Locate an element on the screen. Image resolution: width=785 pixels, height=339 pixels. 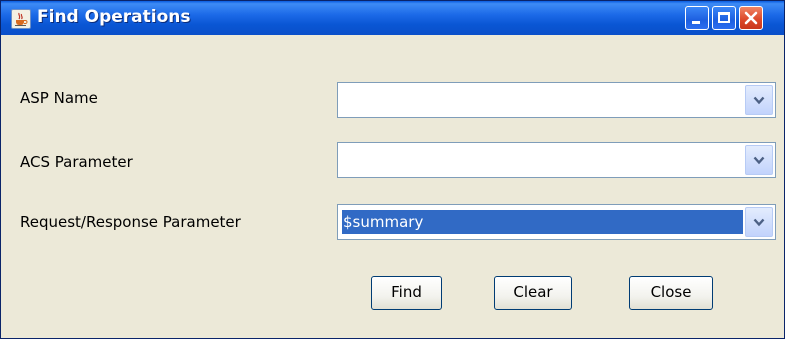
asp-name-dropdown-button is located at coordinates (759, 100).